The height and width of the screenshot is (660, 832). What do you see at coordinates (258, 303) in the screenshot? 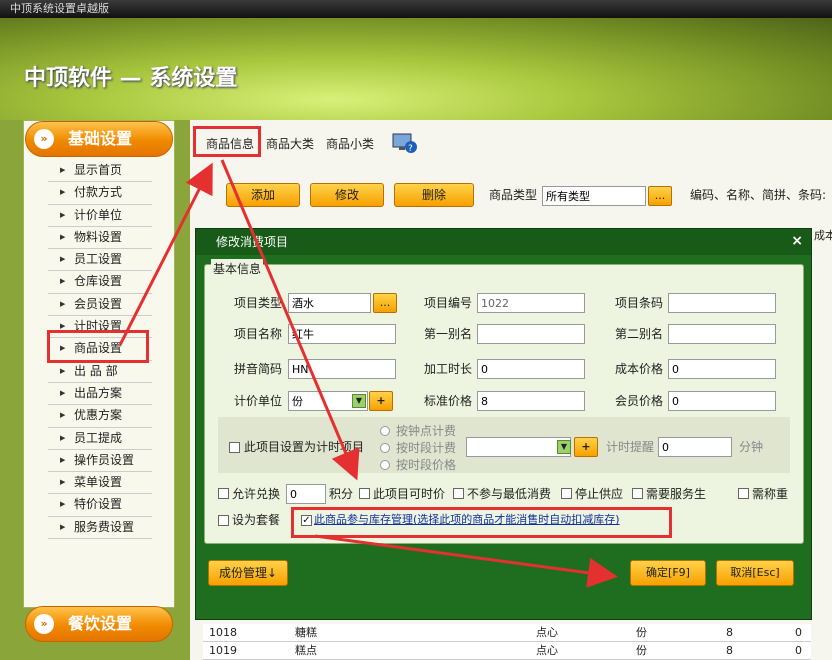
I see `item-type-label: 项目类型` at bounding box center [258, 303].